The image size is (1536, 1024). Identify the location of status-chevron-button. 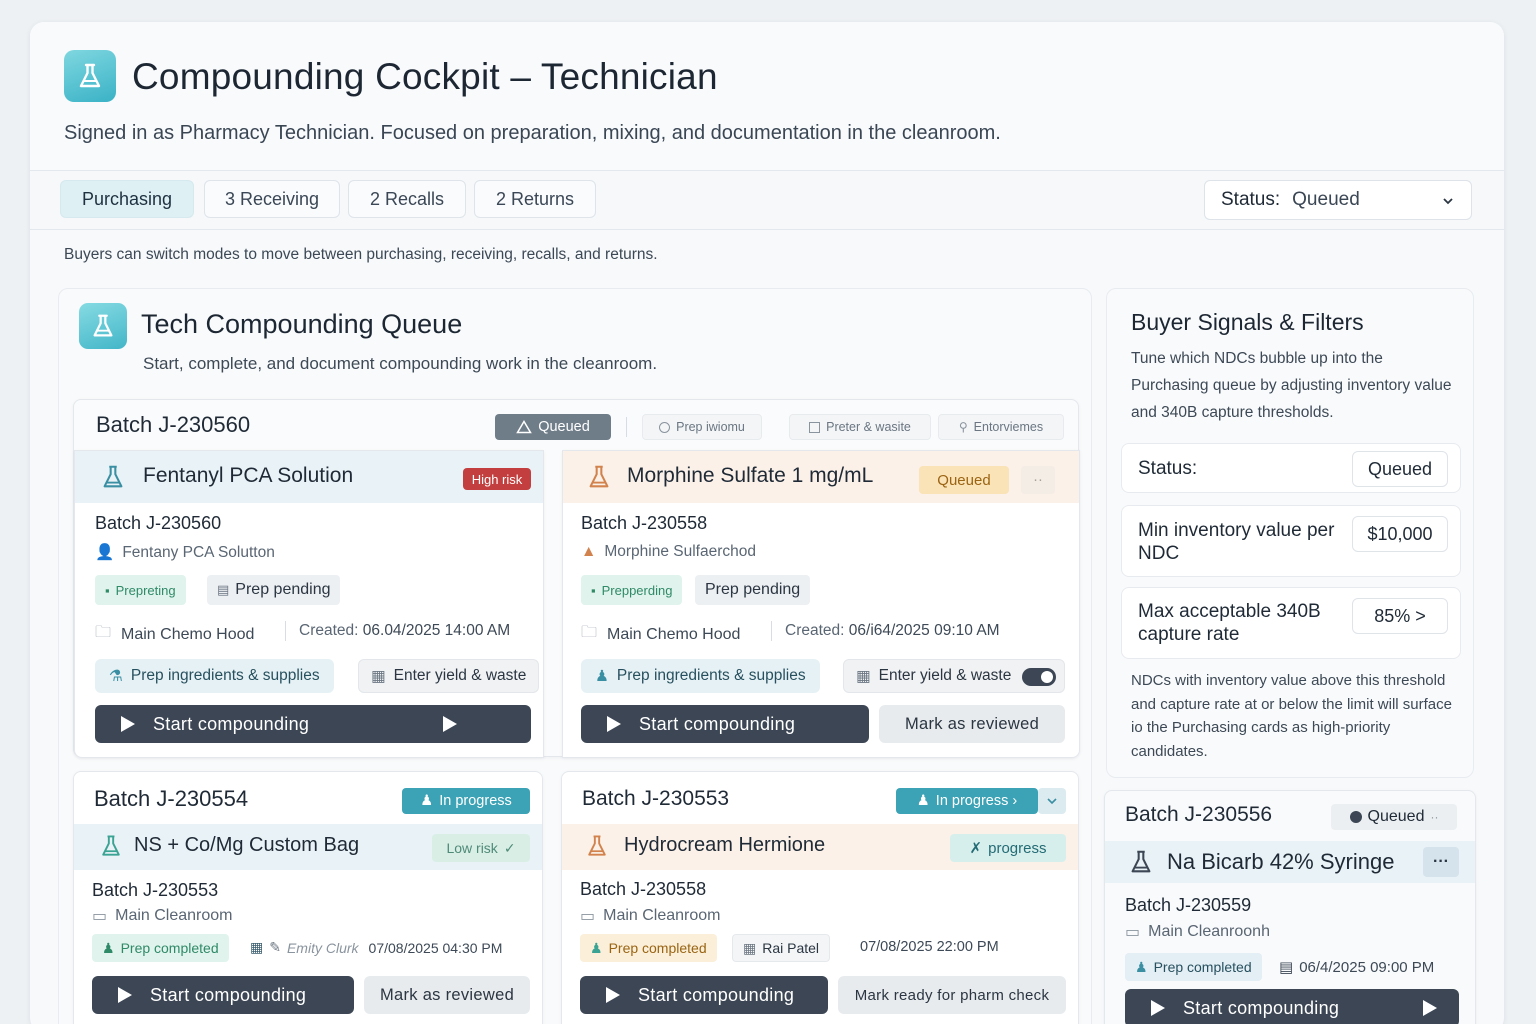
(1052, 801).